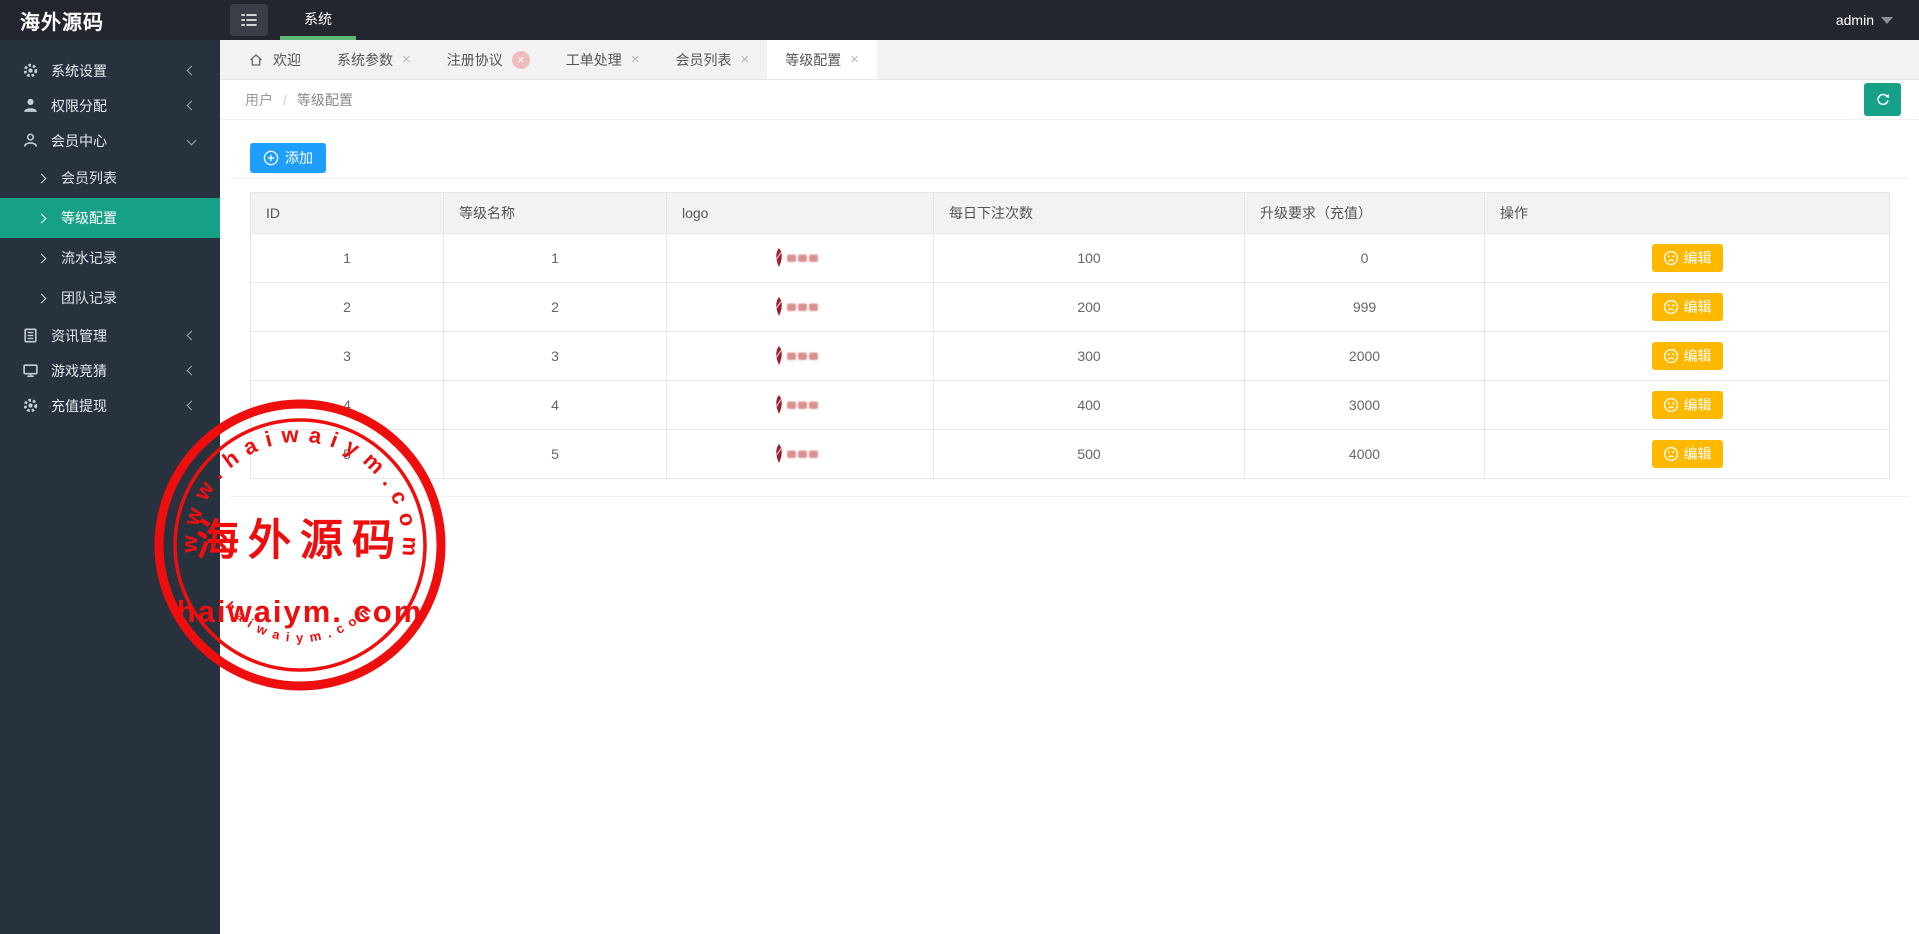  What do you see at coordinates (1882, 99) in the screenshot?
I see `refresh-button` at bounding box center [1882, 99].